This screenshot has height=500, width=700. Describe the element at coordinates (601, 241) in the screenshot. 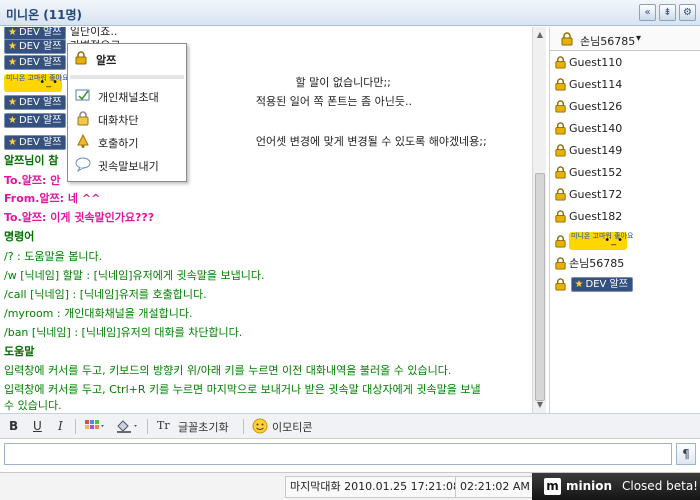

I see `emoticon-image: 미니온 고마워 좋아요 •_•` at that location.